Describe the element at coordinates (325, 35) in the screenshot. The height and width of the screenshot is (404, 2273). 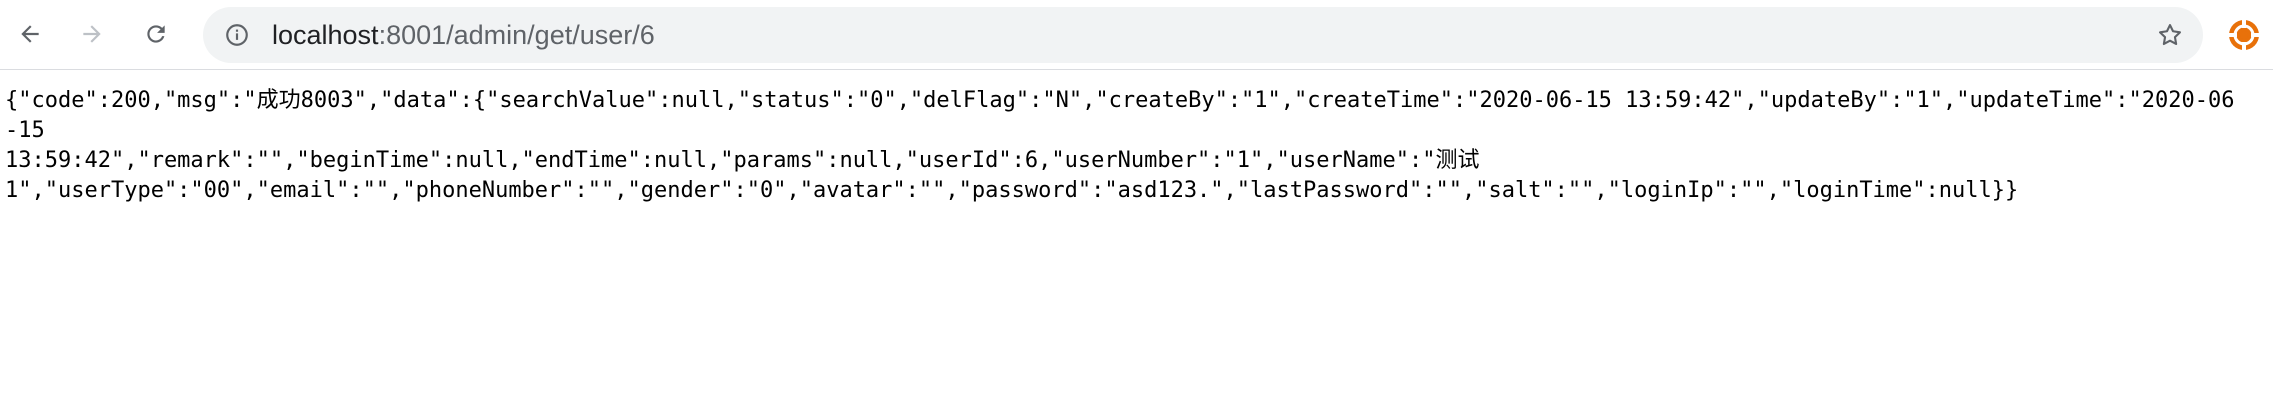
I see `url-host: localhost` at that location.